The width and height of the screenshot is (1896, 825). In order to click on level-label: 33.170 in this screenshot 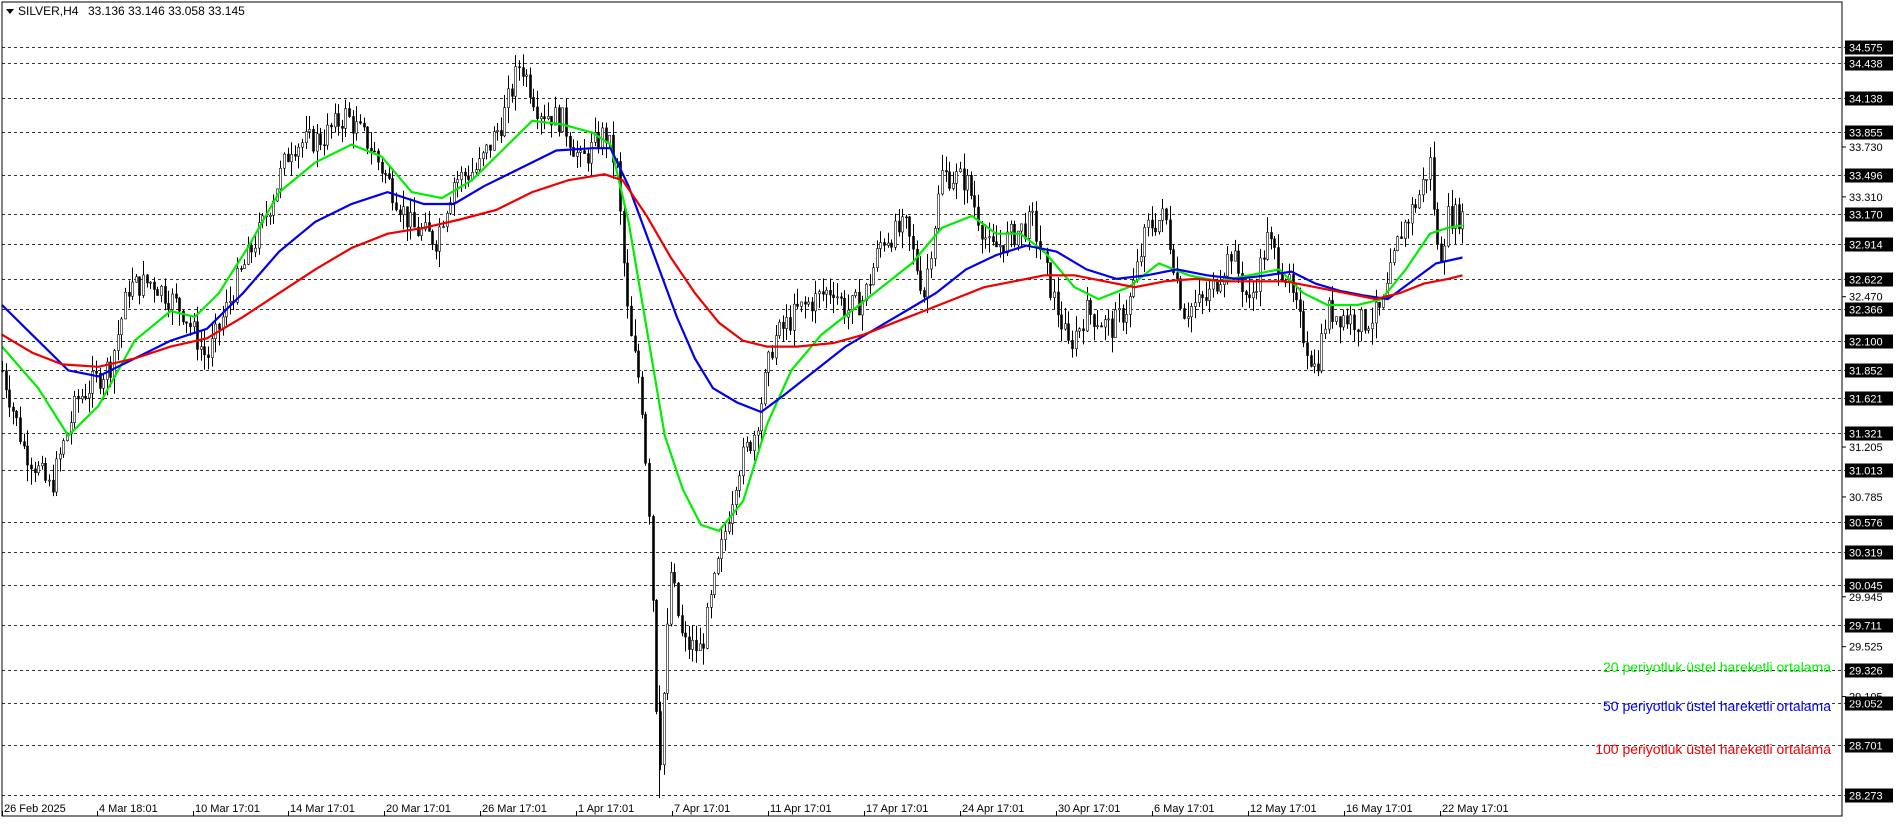, I will do `click(1866, 216)`.